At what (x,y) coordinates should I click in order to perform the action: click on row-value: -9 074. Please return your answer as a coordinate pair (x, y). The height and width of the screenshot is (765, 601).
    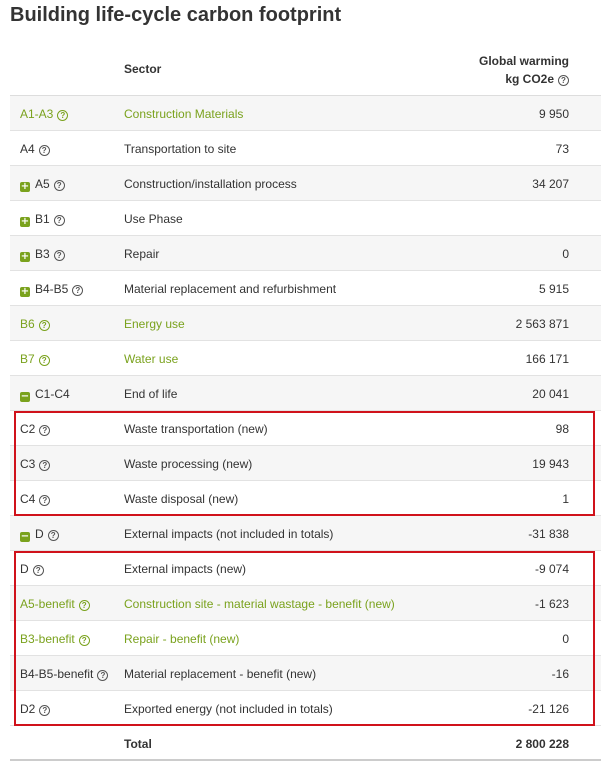
    Looking at the image, I should click on (551, 569).